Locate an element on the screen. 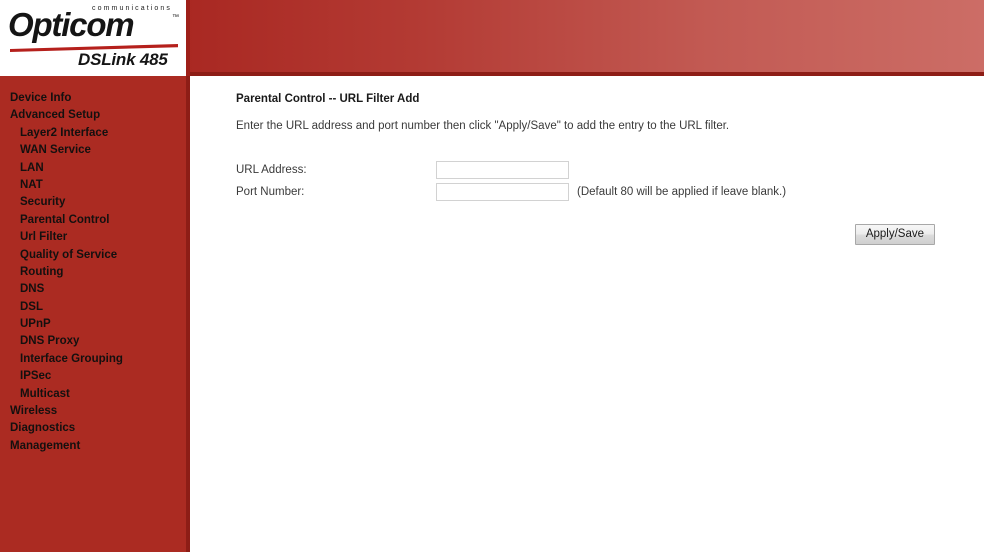  sidebar-item-dns: DNS is located at coordinates (93, 289).